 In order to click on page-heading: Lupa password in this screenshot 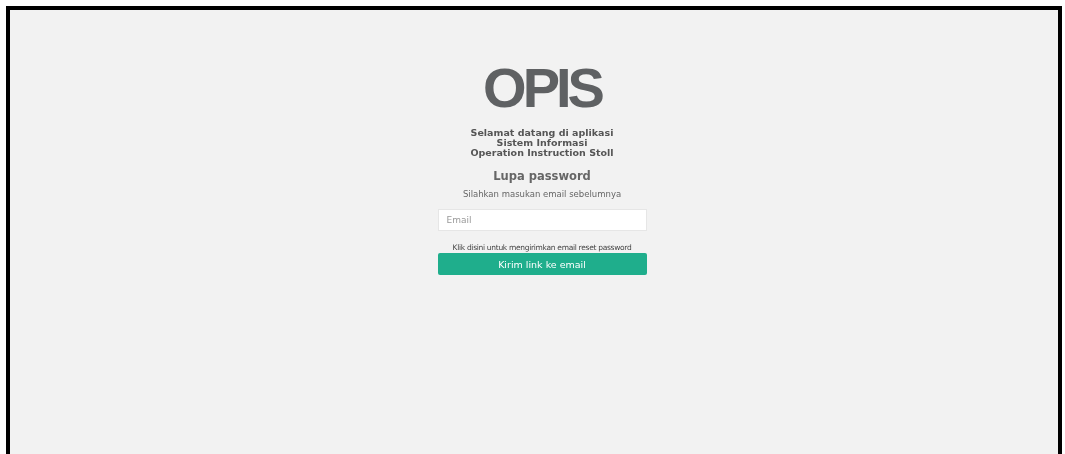, I will do `click(542, 176)`.